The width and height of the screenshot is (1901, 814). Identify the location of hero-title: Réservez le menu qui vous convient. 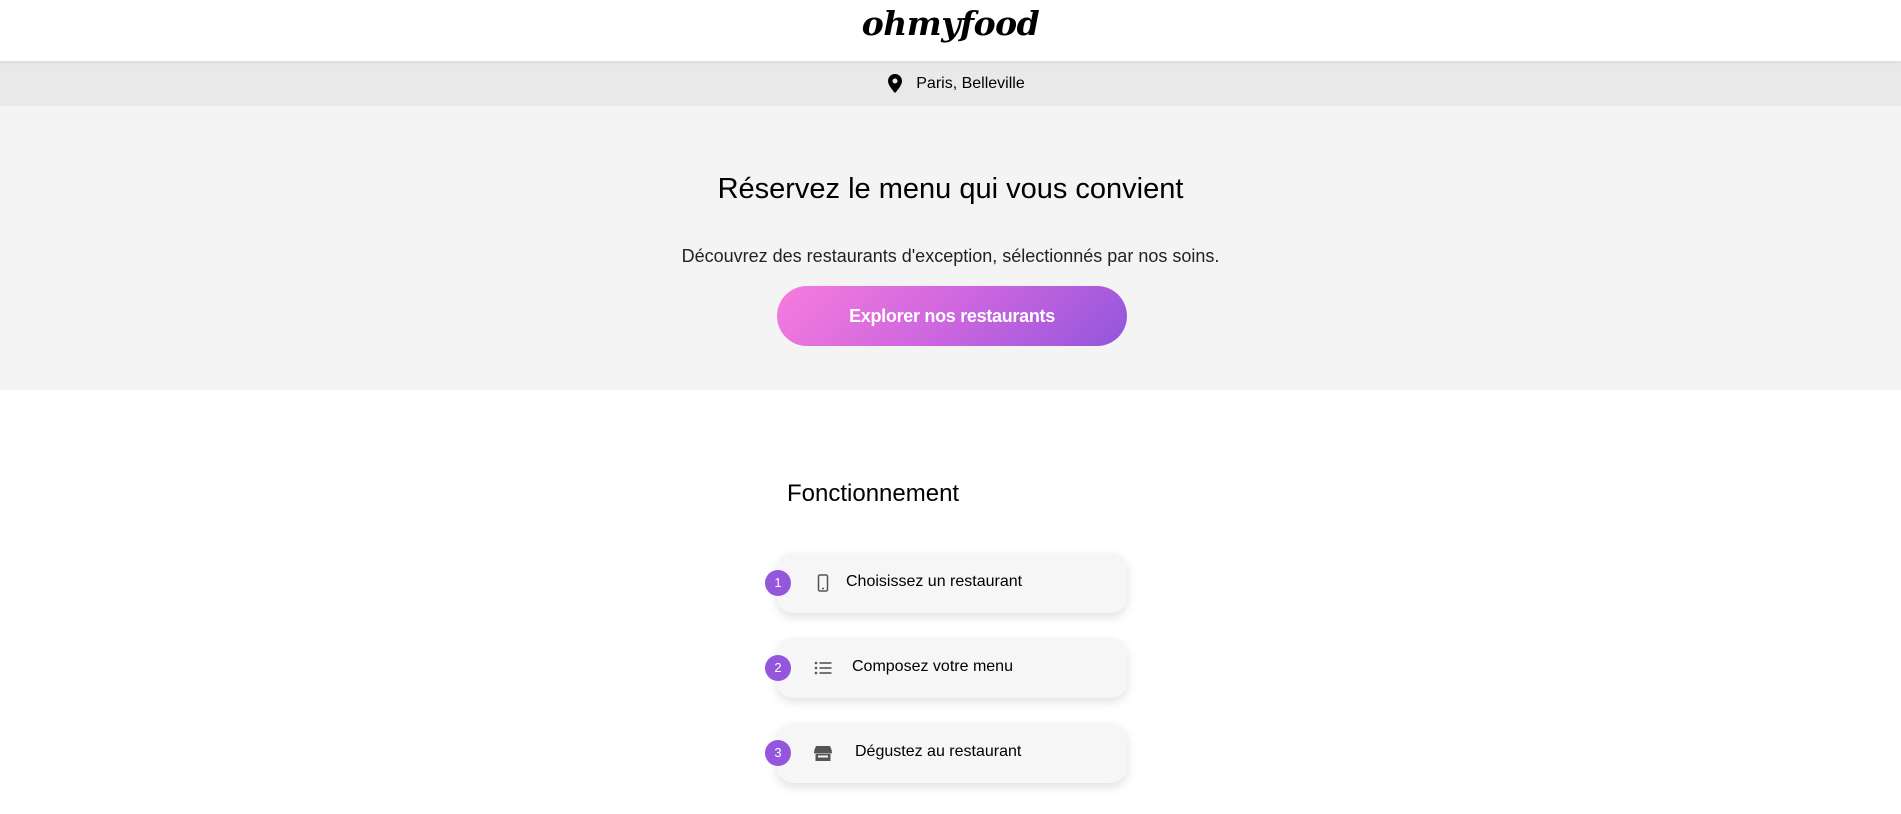
(950, 189).